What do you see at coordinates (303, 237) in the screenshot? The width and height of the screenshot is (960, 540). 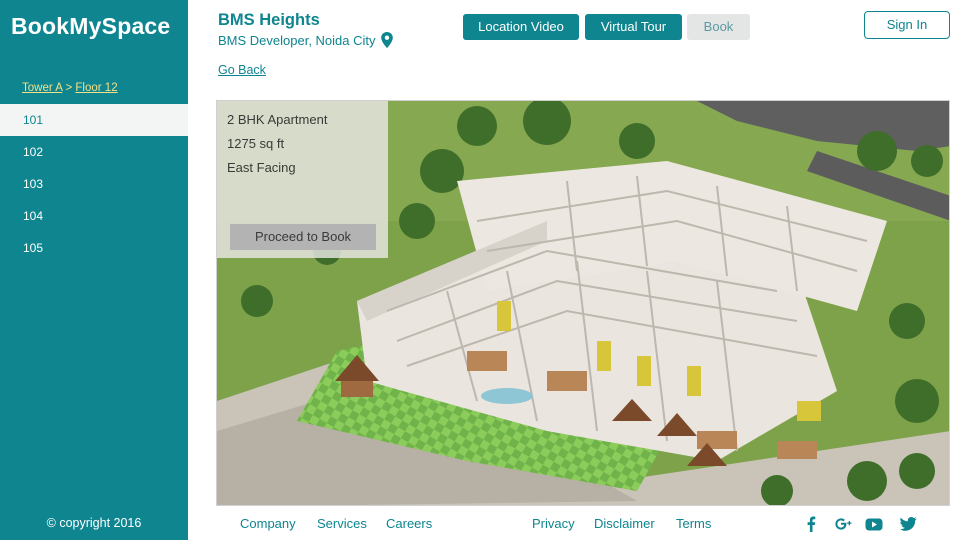 I see `proceed-to-book-button: Proceed to Book` at bounding box center [303, 237].